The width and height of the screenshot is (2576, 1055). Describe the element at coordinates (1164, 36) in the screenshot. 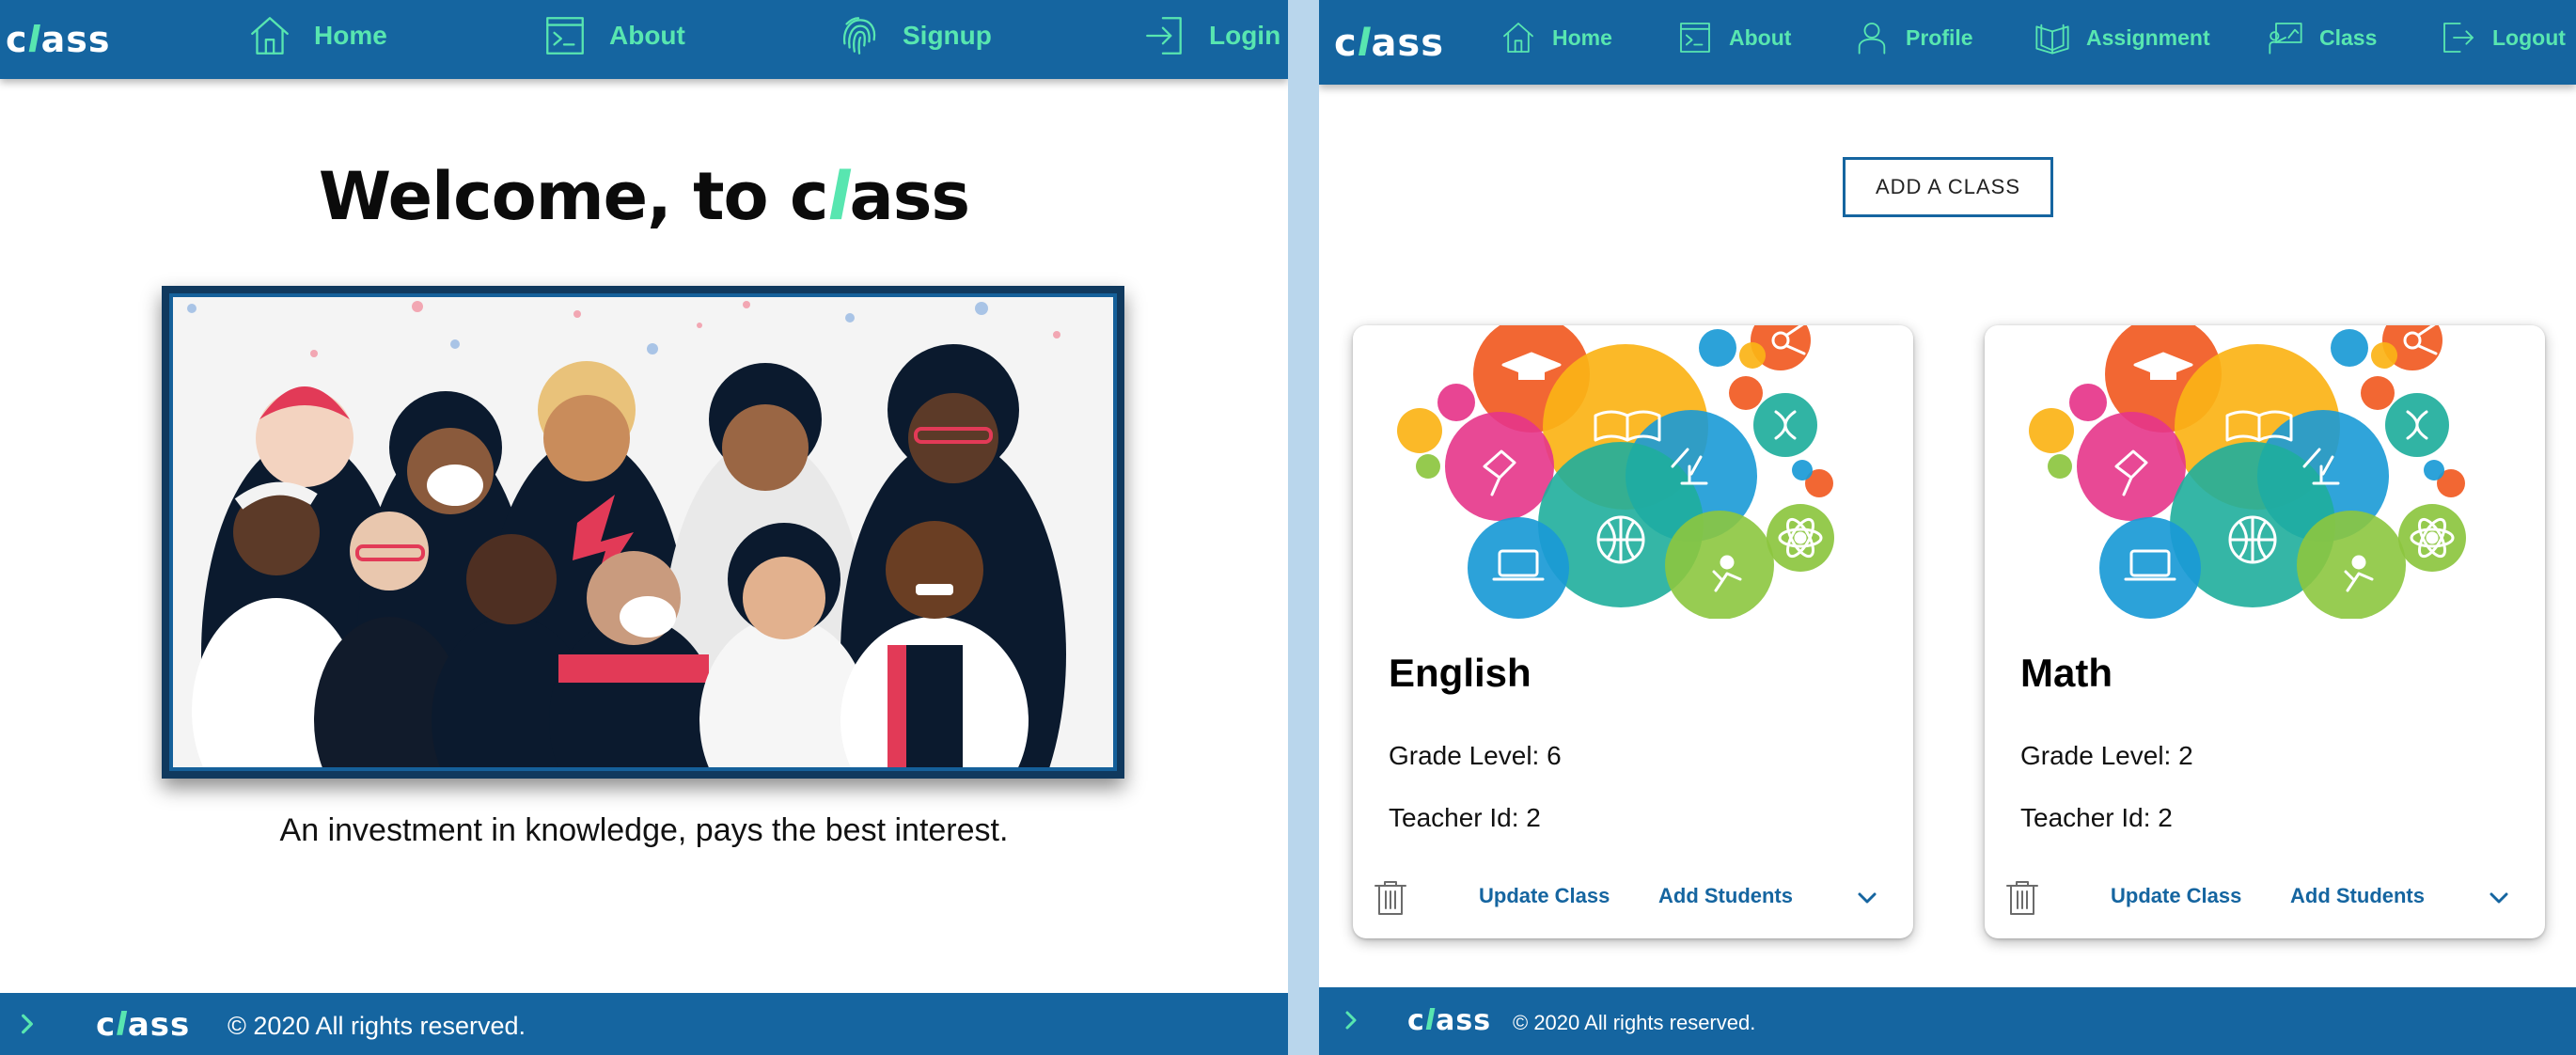

I see `login-icon` at that location.